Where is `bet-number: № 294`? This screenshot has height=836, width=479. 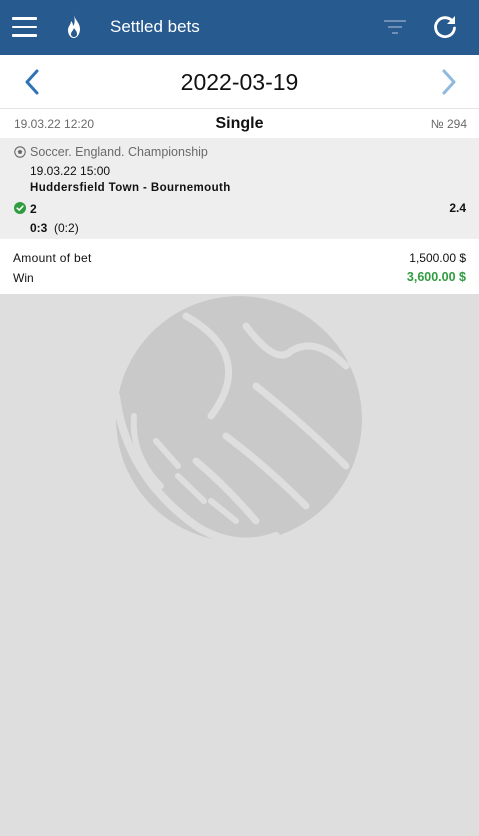 bet-number: № 294 is located at coordinates (448, 124).